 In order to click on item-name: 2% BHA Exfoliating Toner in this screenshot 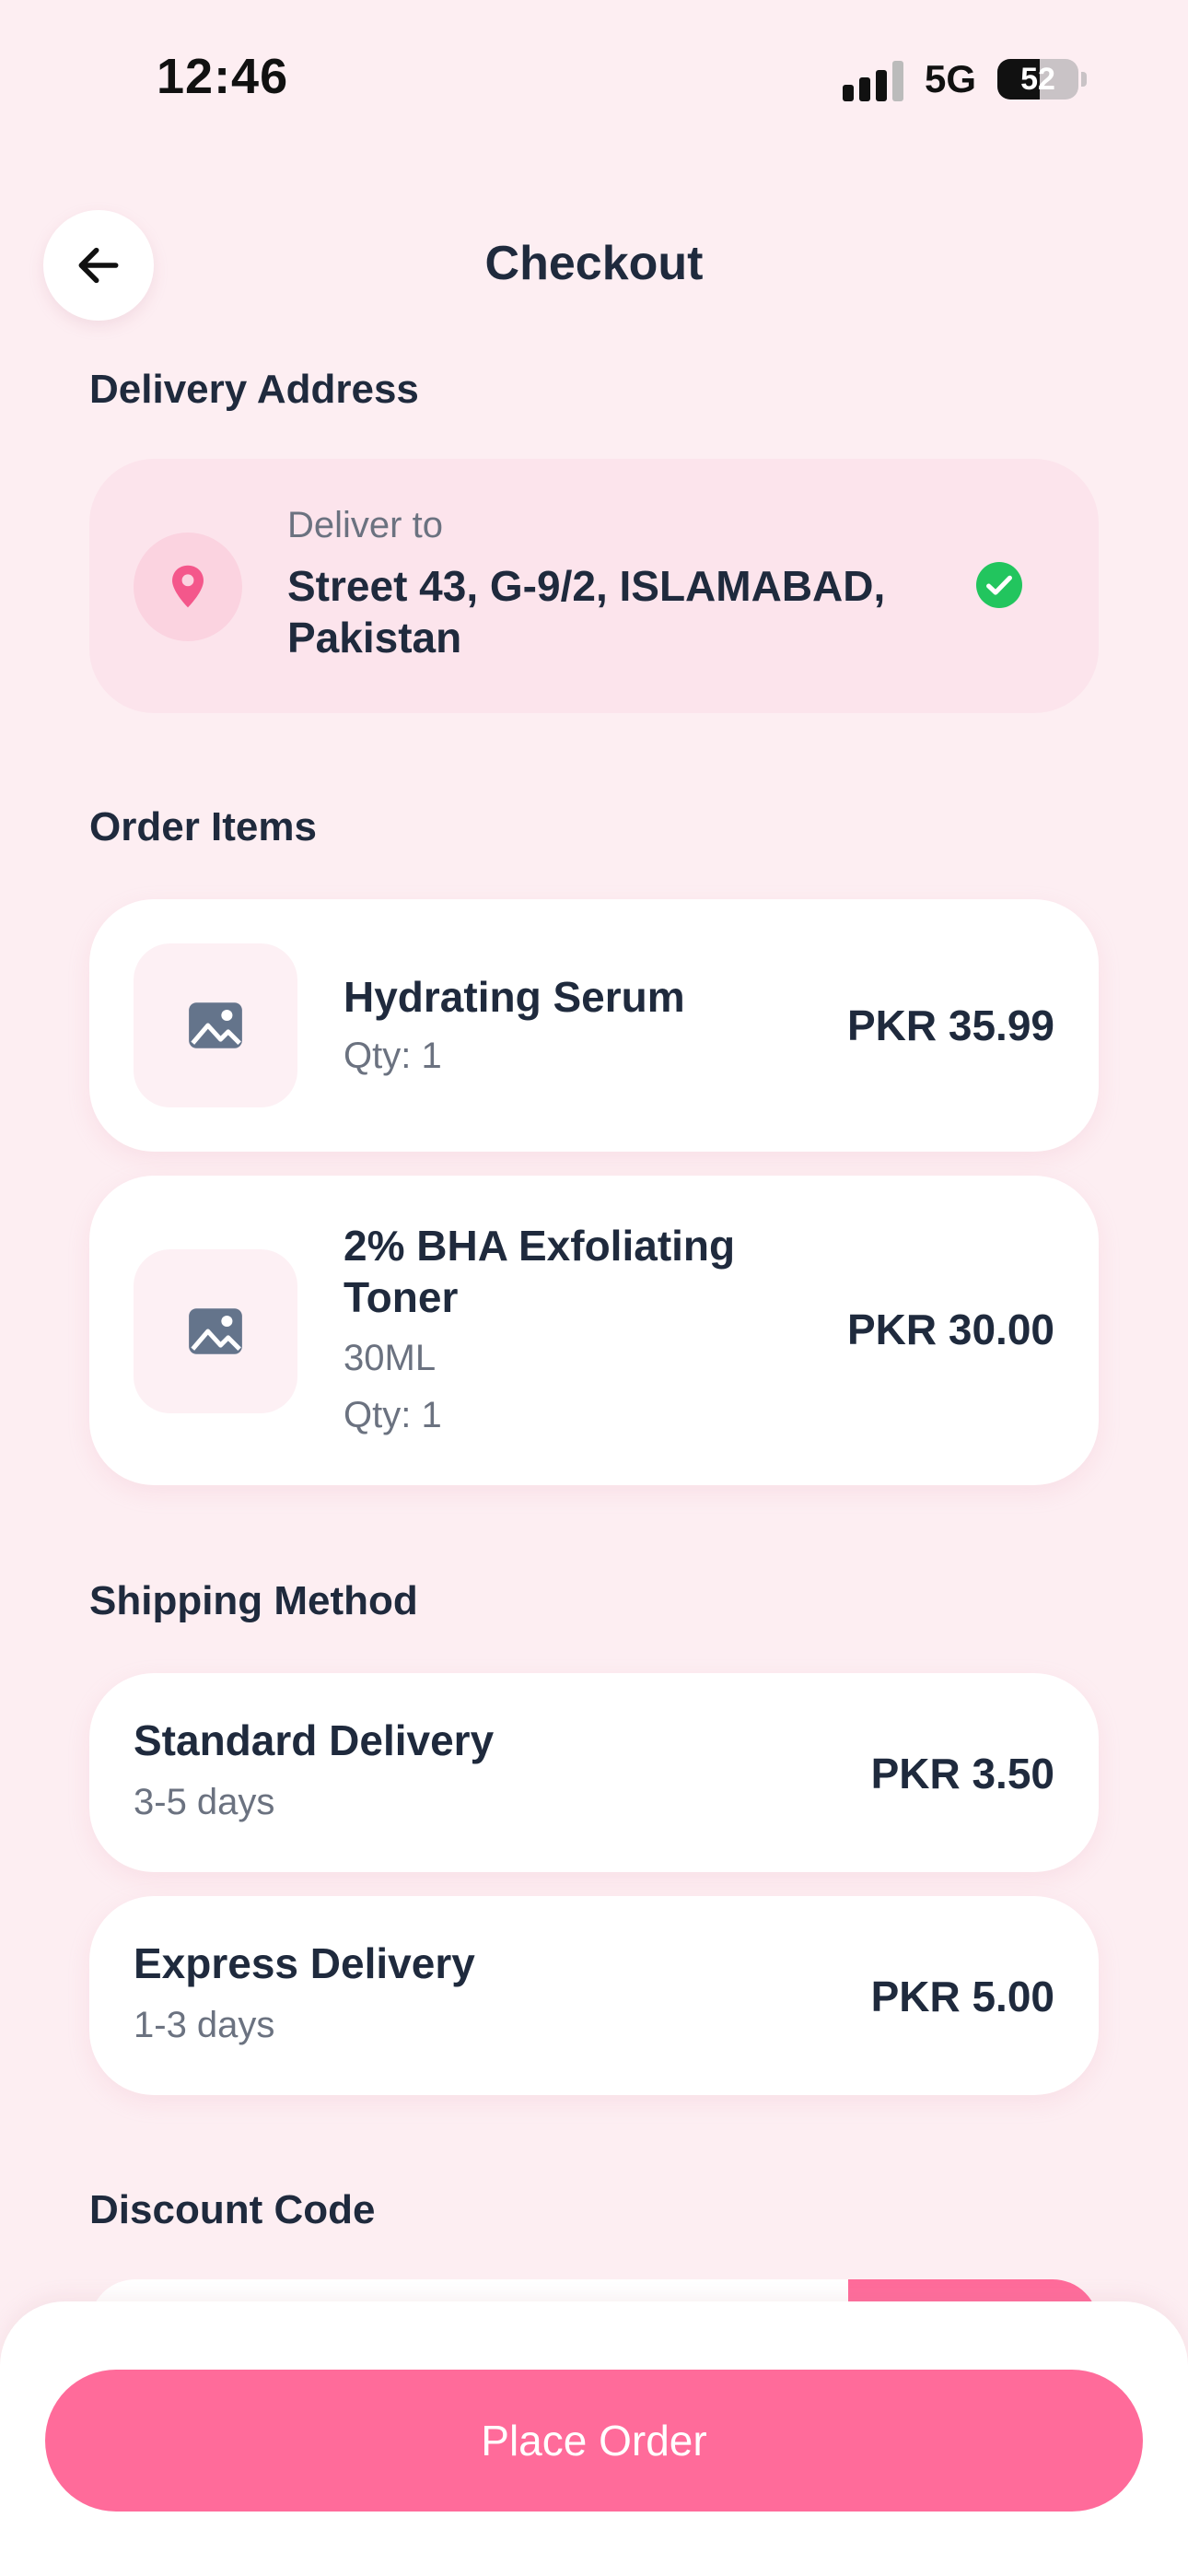, I will do `click(540, 1271)`.